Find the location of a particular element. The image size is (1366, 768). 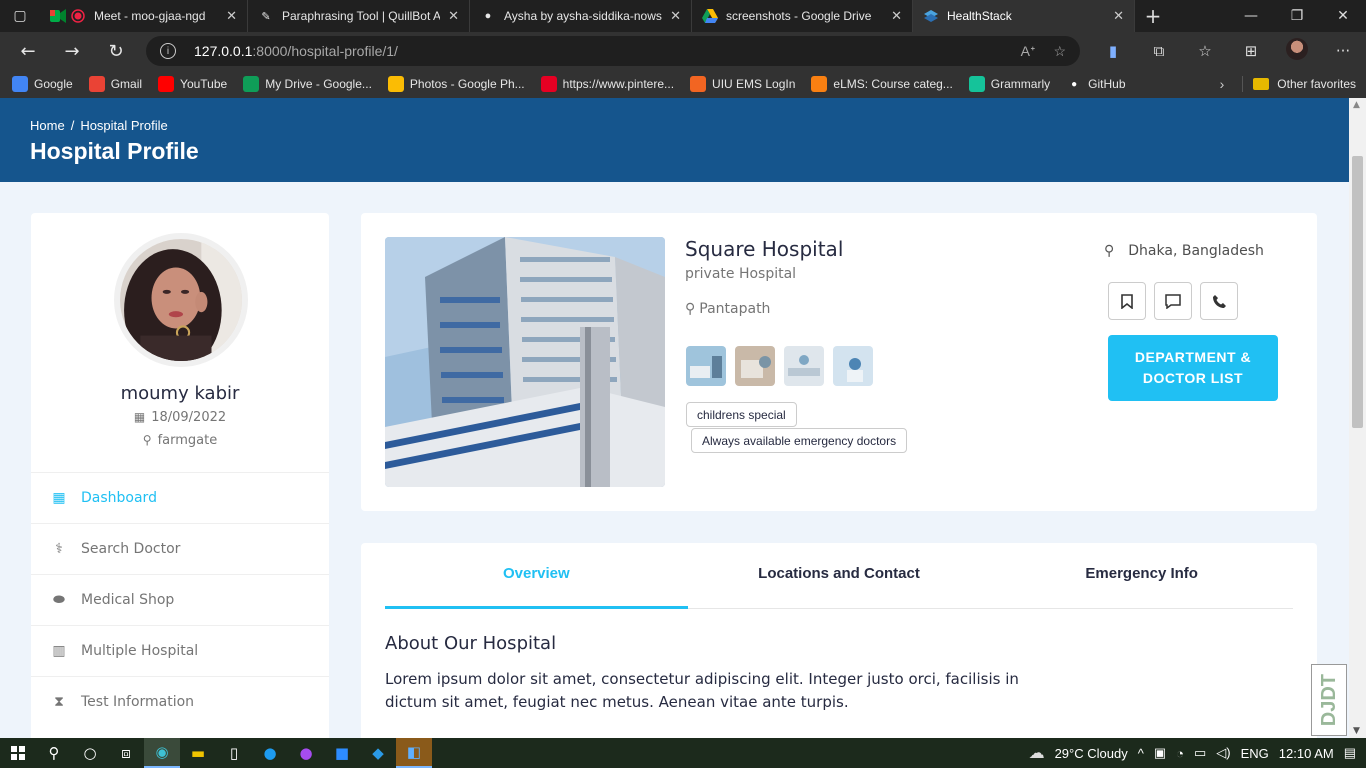

twitter-icon: ● is located at coordinates (270, 753).